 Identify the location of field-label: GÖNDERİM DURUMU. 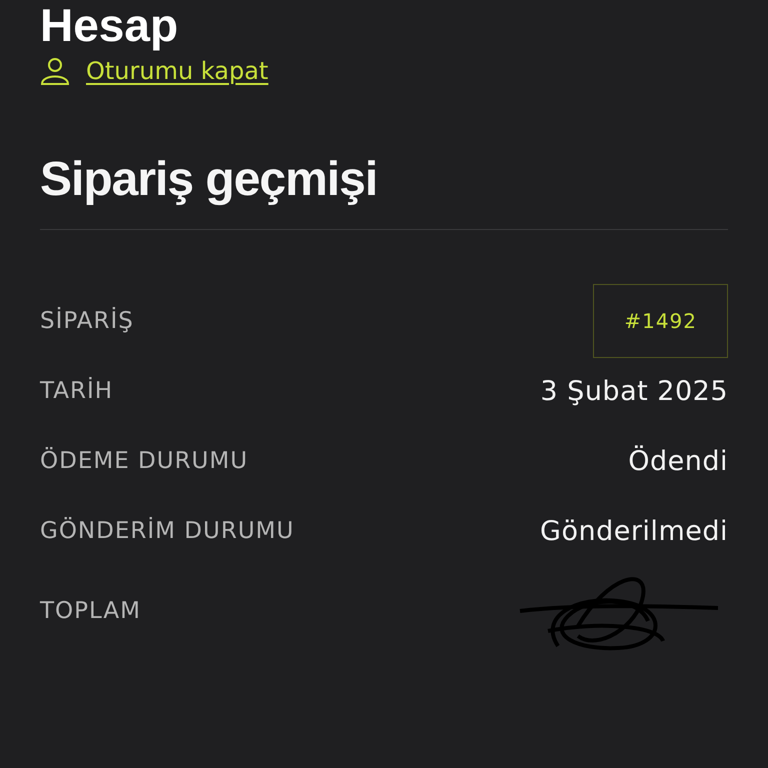
(167, 531).